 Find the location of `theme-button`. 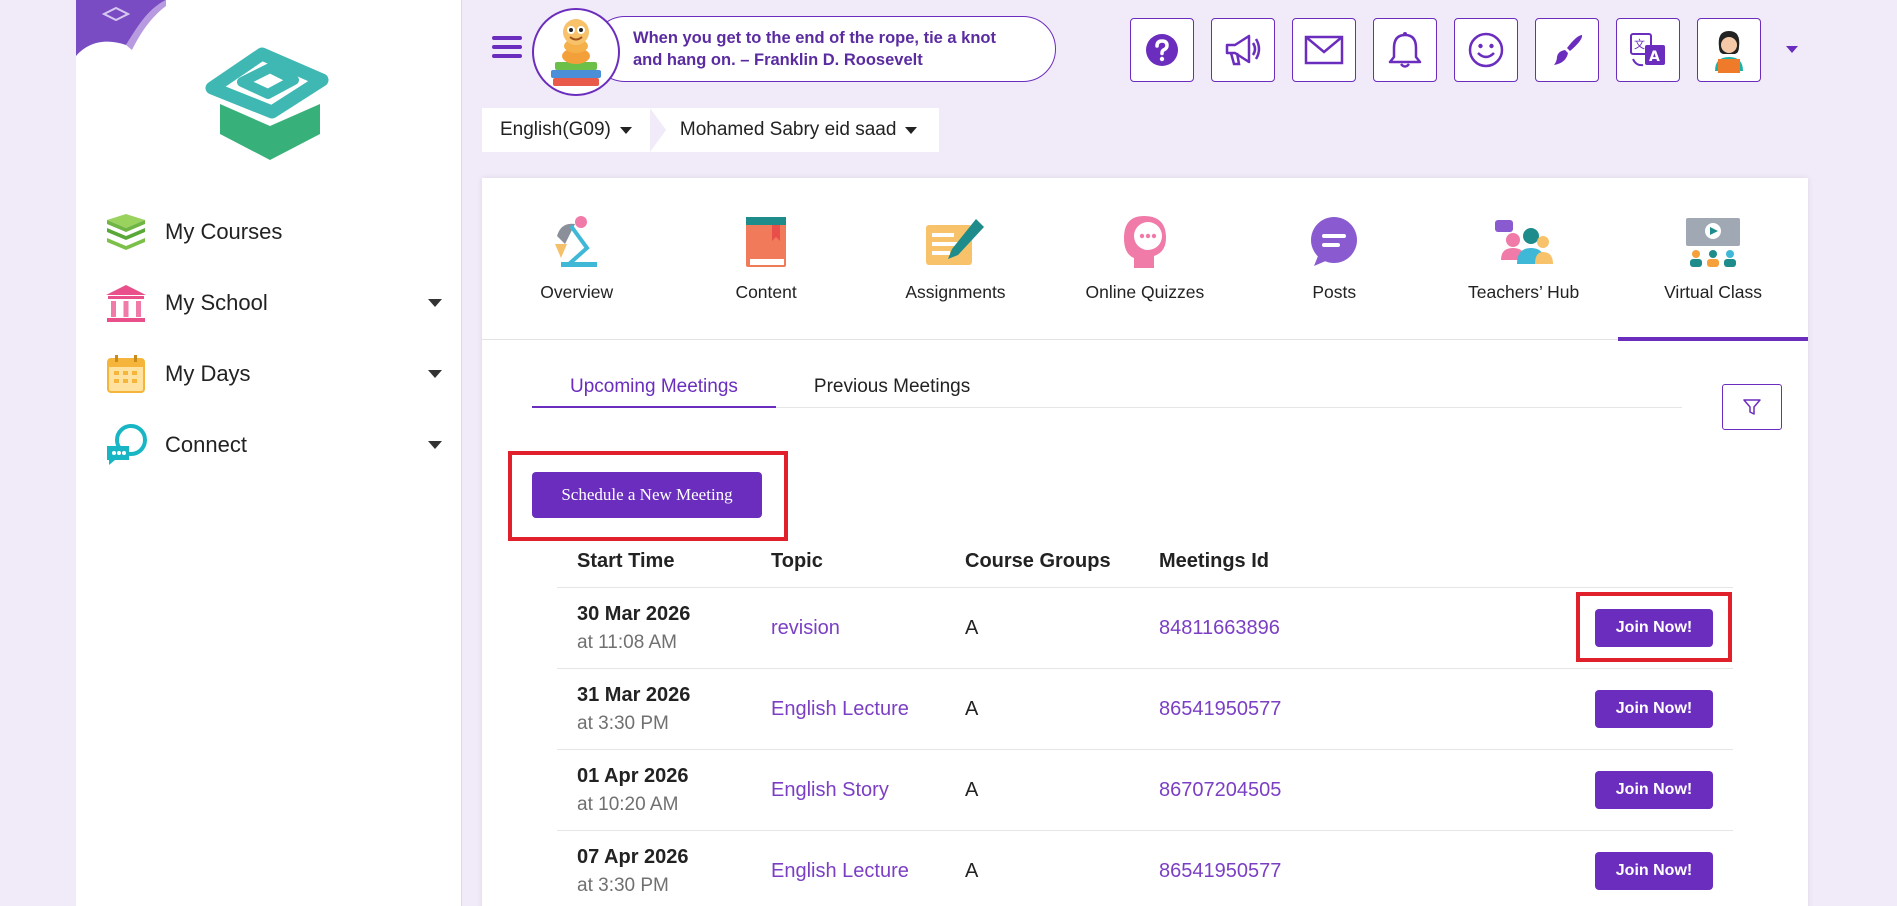

theme-button is located at coordinates (1567, 50).